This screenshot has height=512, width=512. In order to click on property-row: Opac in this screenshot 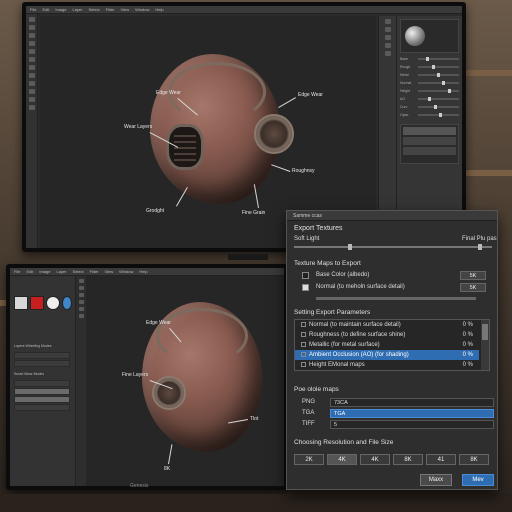, I will do `click(429, 115)`.